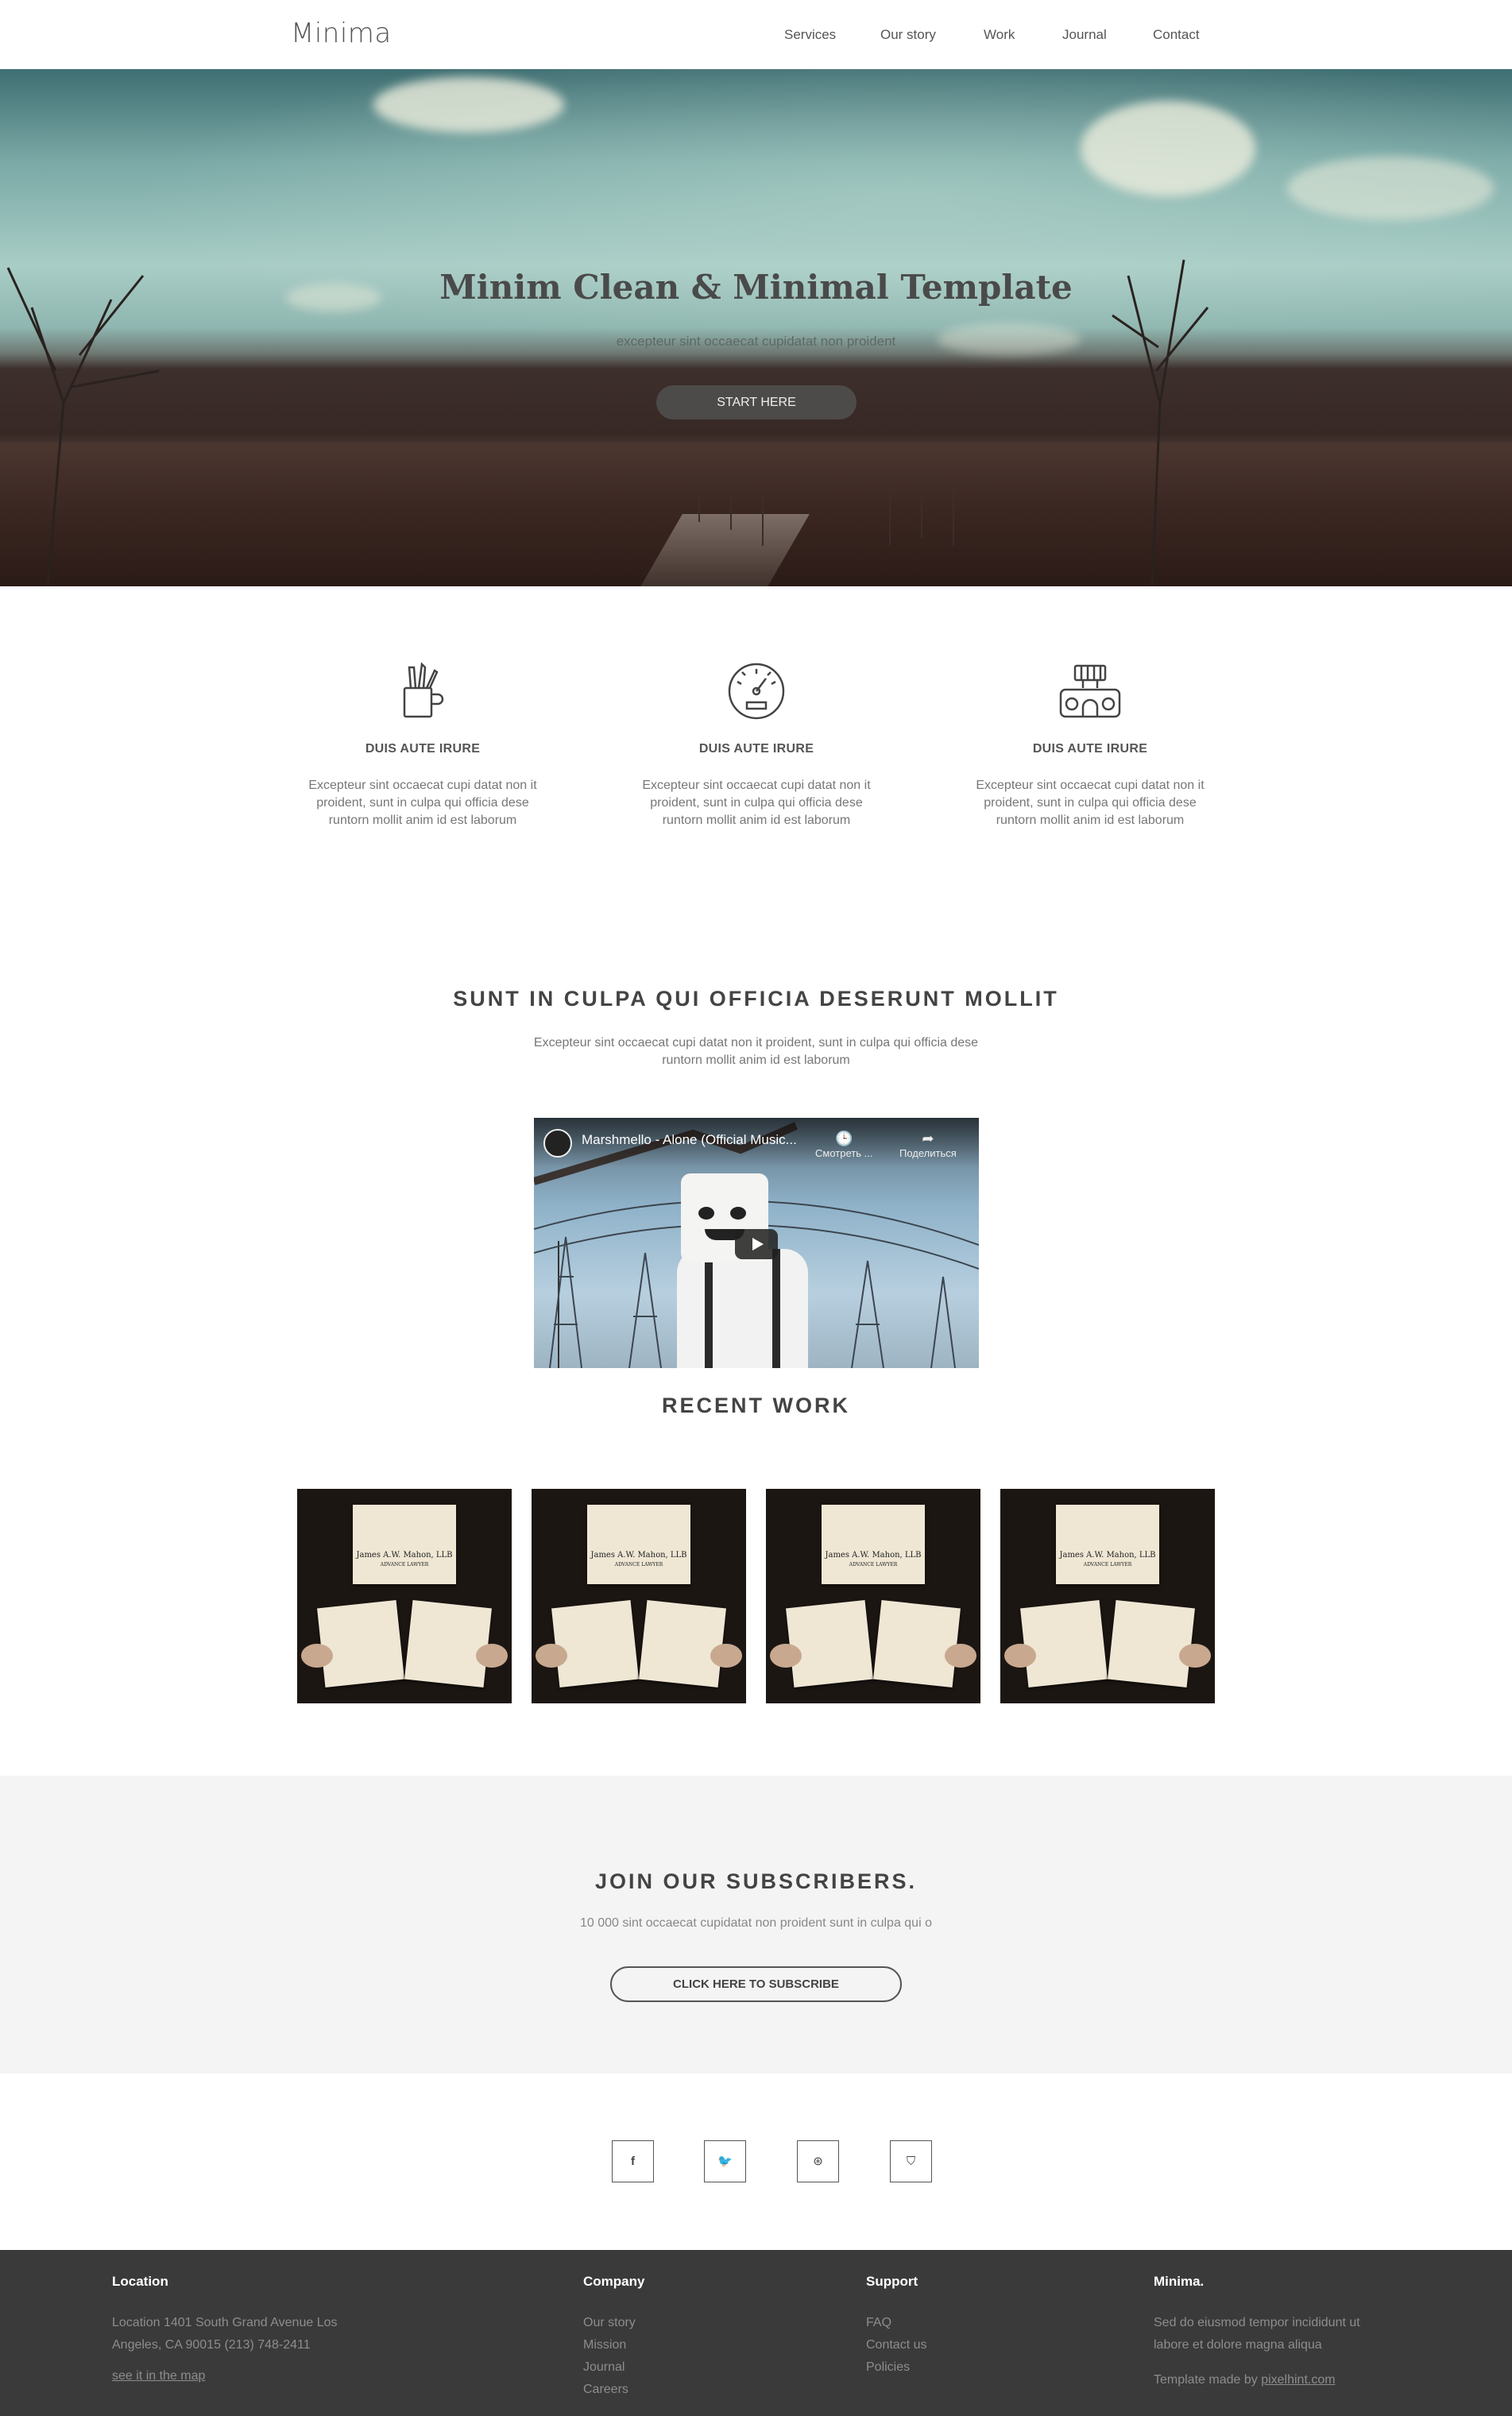 This screenshot has width=1512, height=2416. I want to click on dribbble-link: ⊛, so click(818, 2161).